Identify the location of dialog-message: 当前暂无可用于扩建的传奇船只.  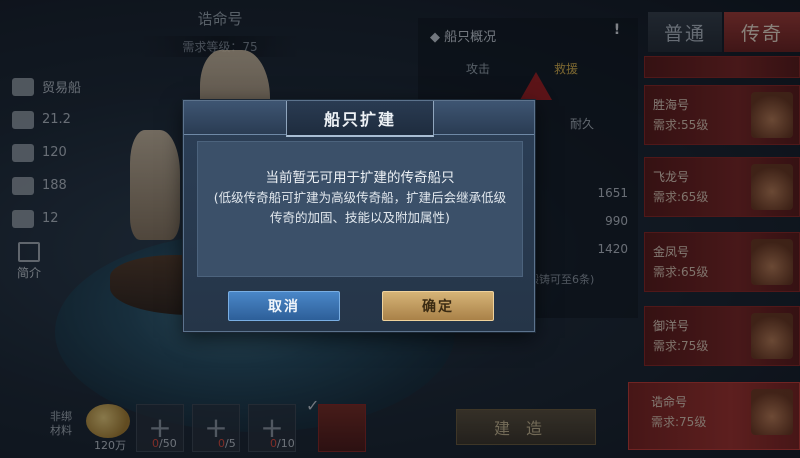
(360, 178).